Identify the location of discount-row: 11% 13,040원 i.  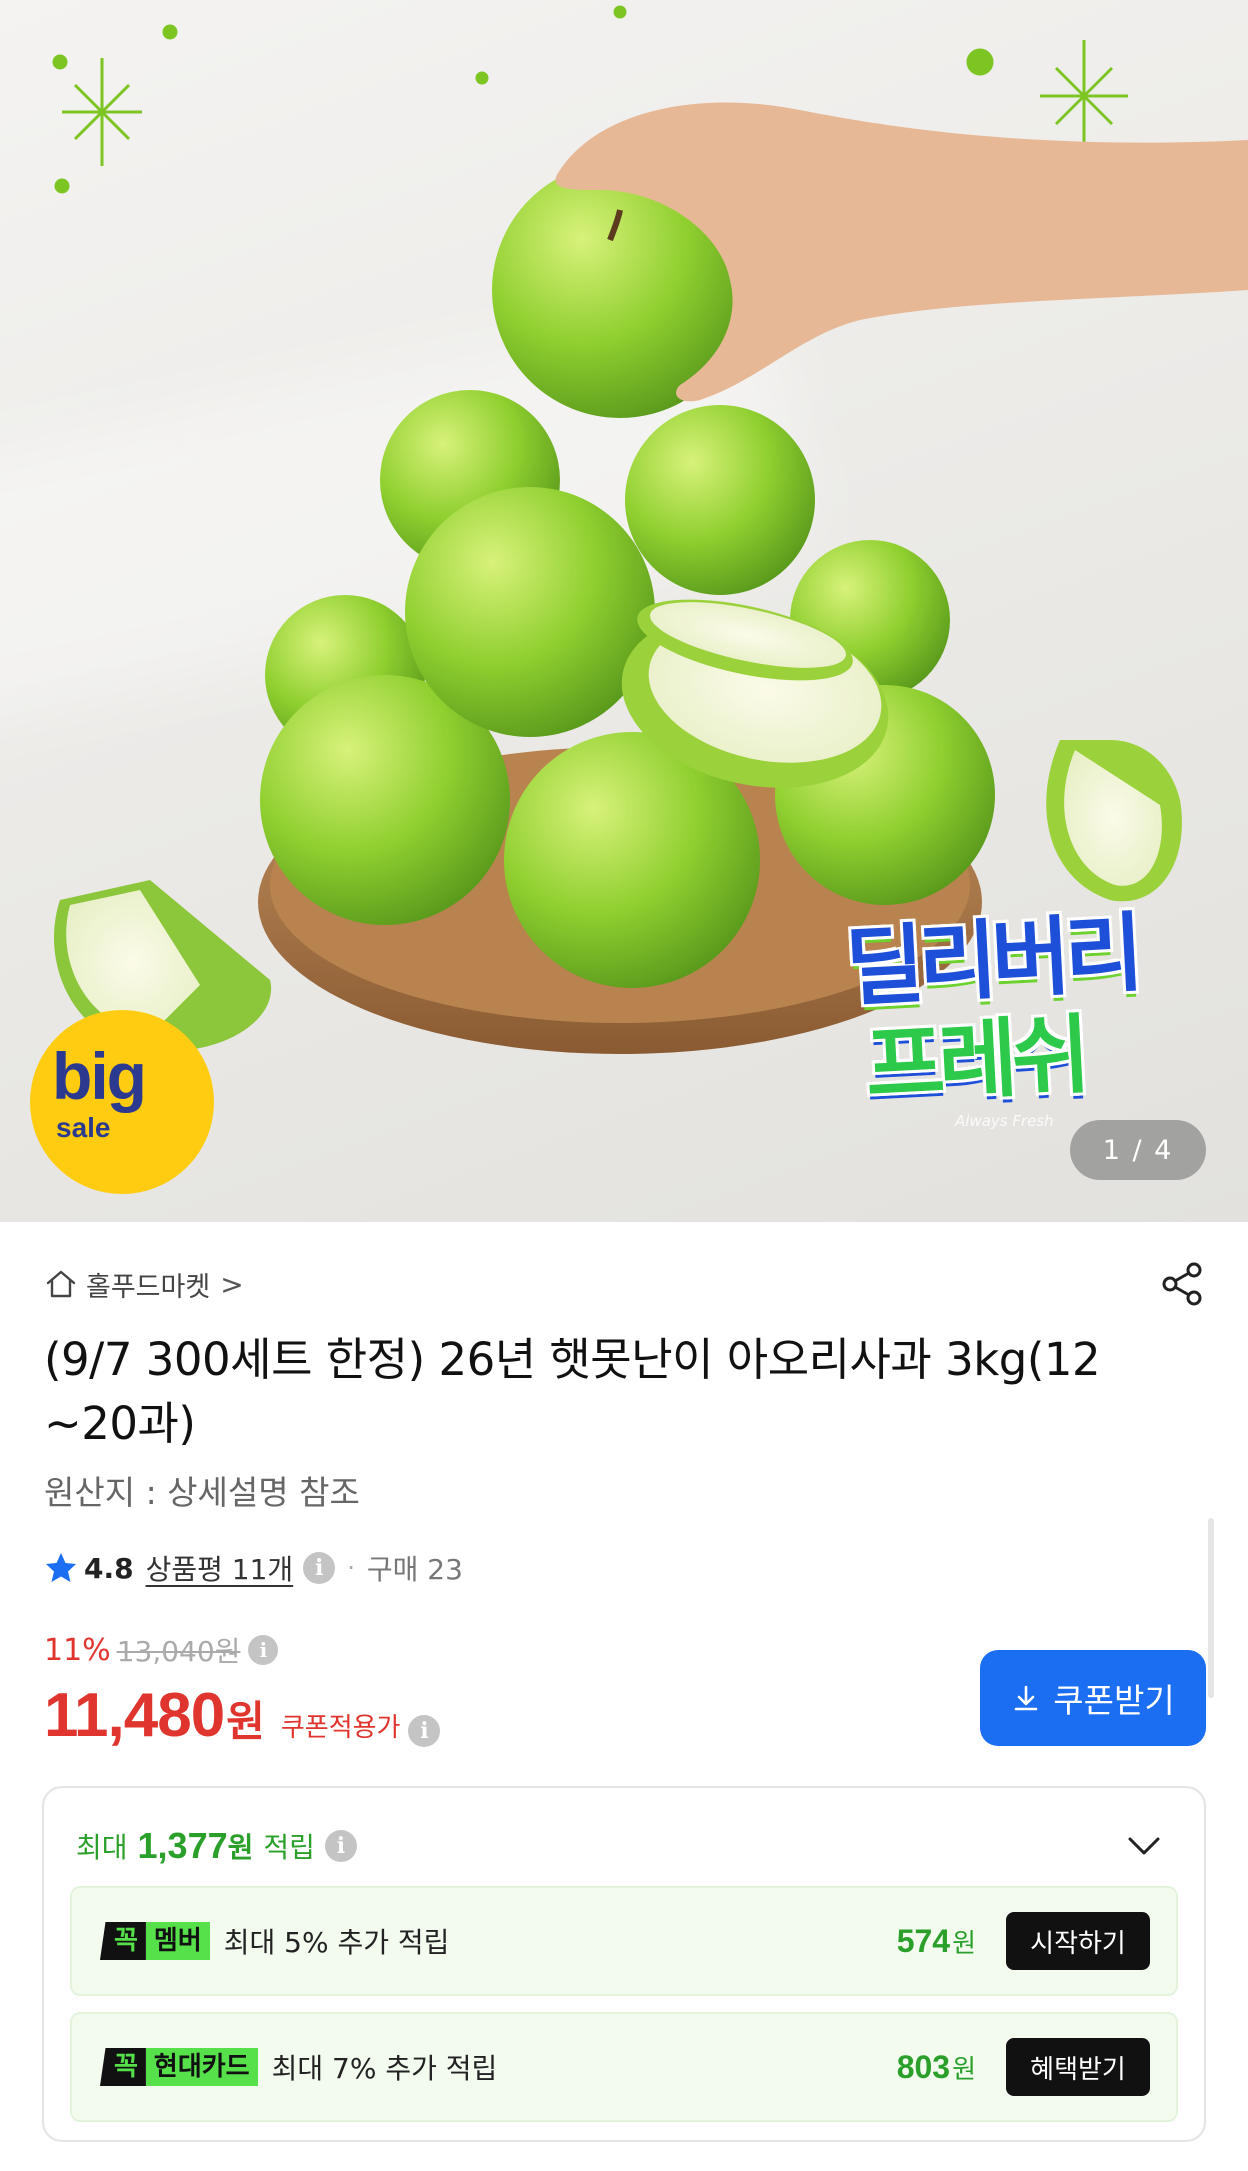
(161, 1650).